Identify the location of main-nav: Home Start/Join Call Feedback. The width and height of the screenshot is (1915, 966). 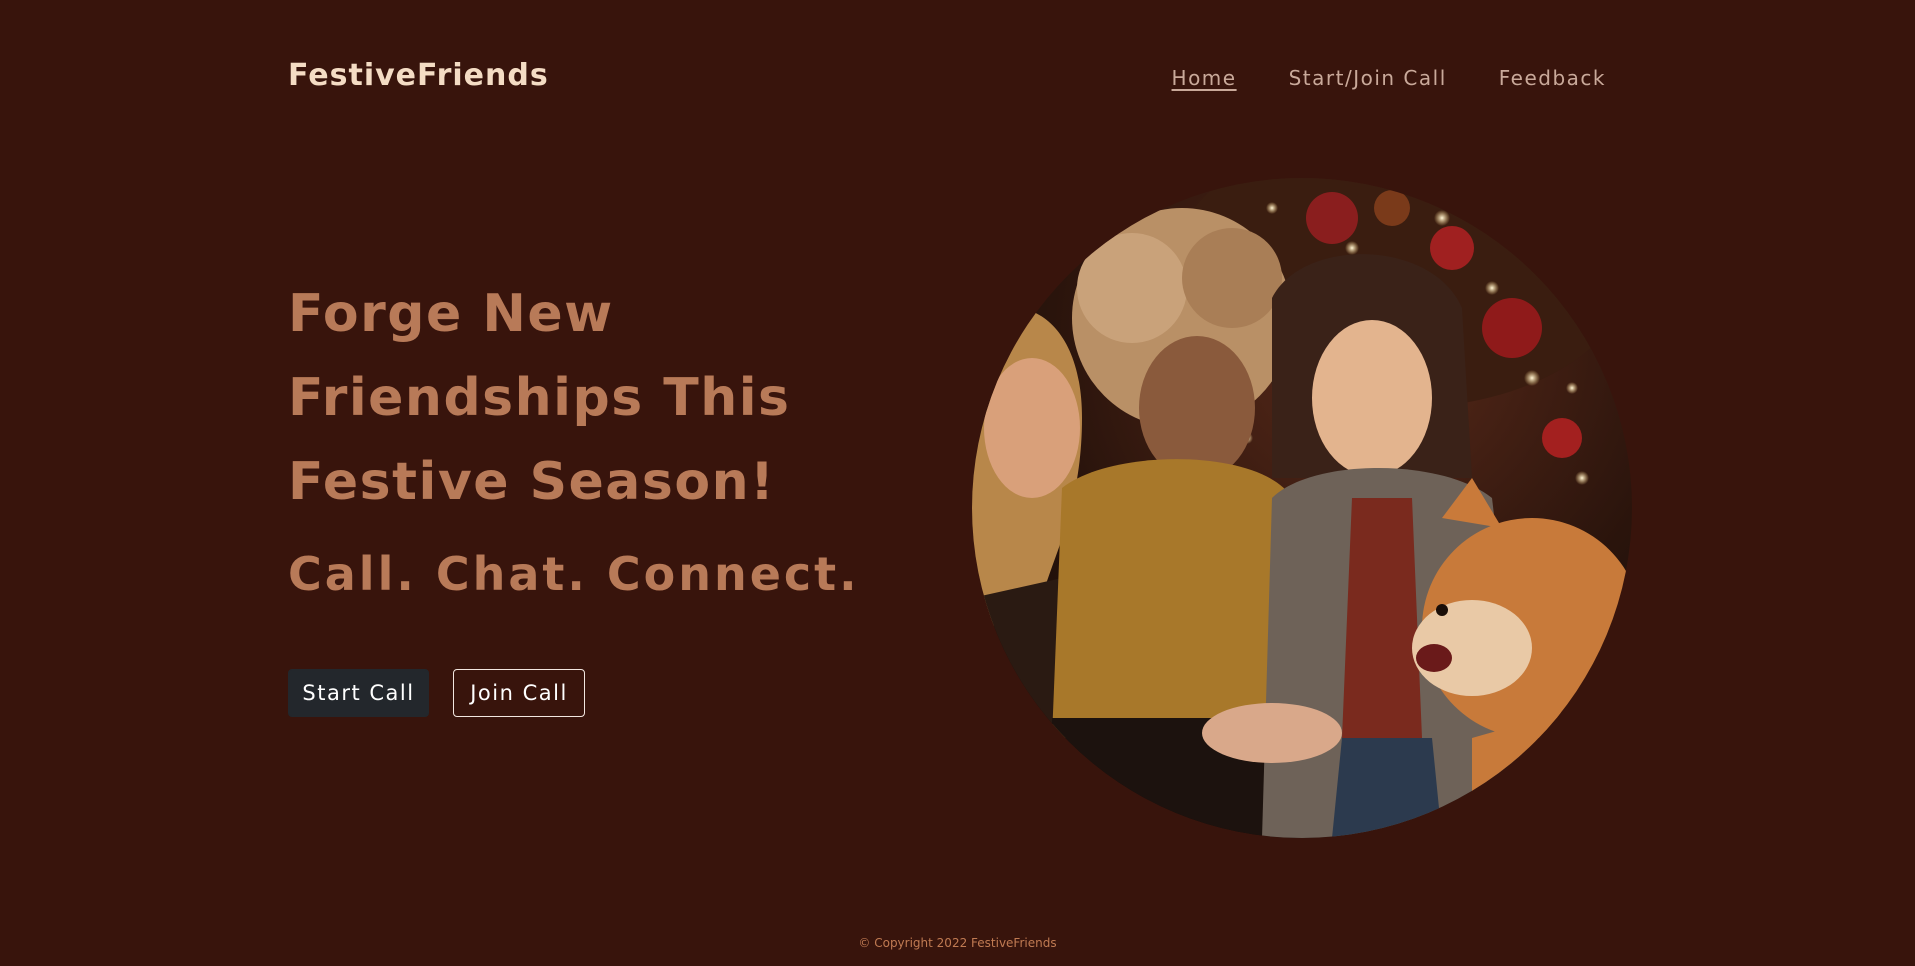
(1389, 78).